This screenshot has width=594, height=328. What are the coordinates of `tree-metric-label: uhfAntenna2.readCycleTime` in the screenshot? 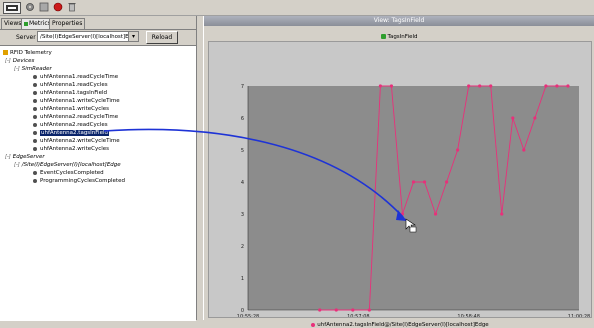 It's located at (79, 117).